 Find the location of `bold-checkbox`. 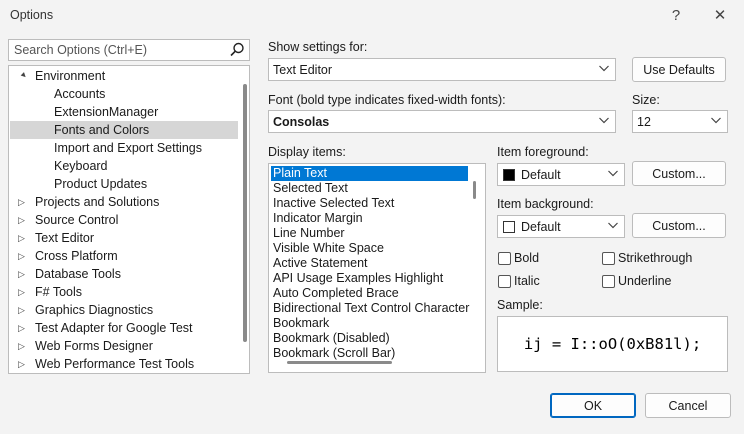

bold-checkbox is located at coordinates (504, 258).